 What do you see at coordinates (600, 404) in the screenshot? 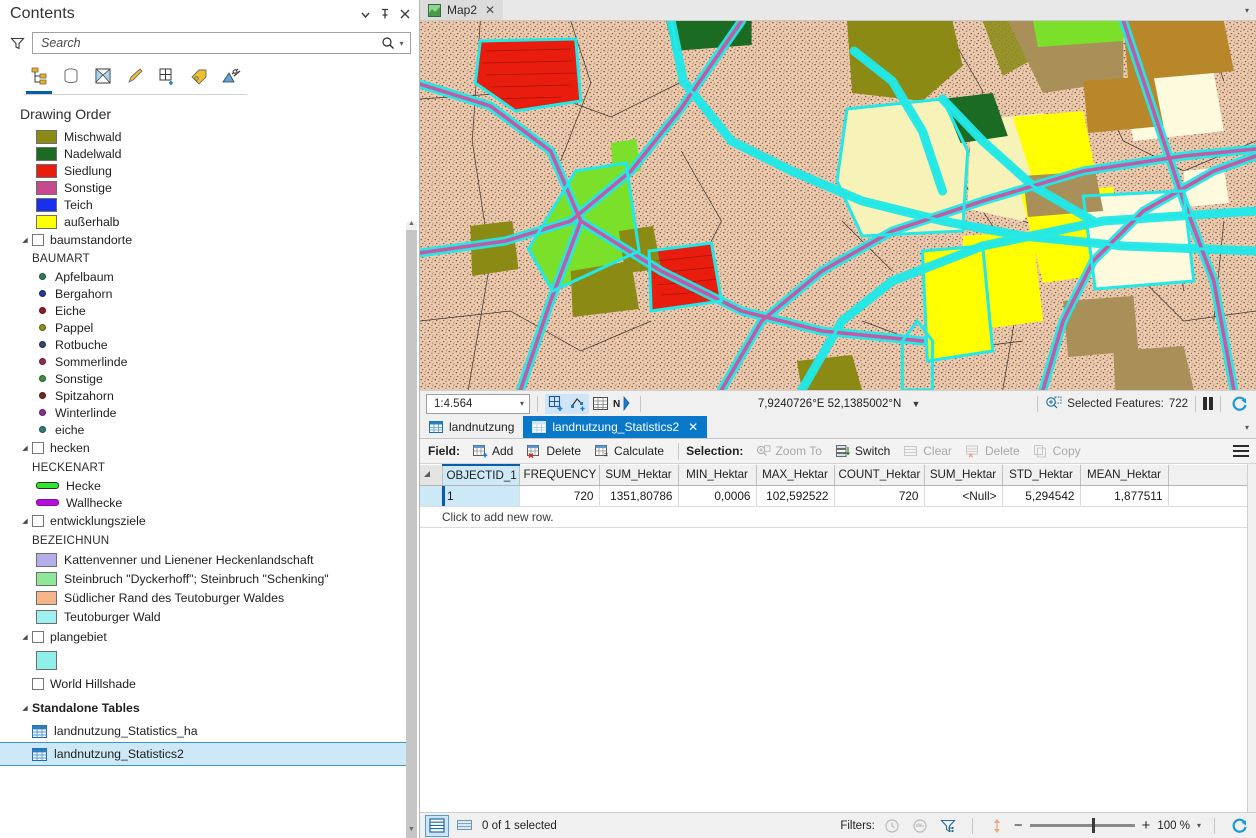
I see `attribute-table-icon` at bounding box center [600, 404].